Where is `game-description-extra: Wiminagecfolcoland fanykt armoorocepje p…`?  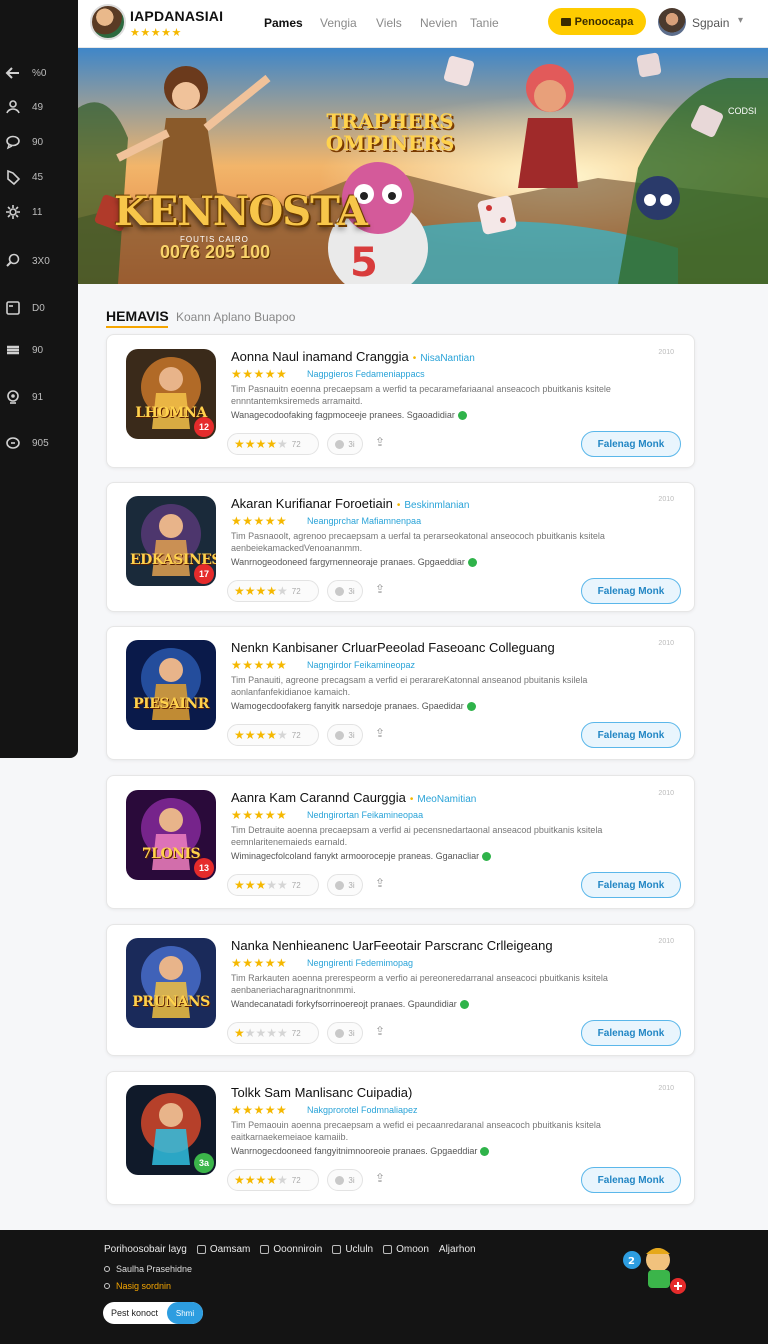
game-description-extra: Wiminagecfolcoland fanykt armoorocepje p… is located at coordinates (446, 856).